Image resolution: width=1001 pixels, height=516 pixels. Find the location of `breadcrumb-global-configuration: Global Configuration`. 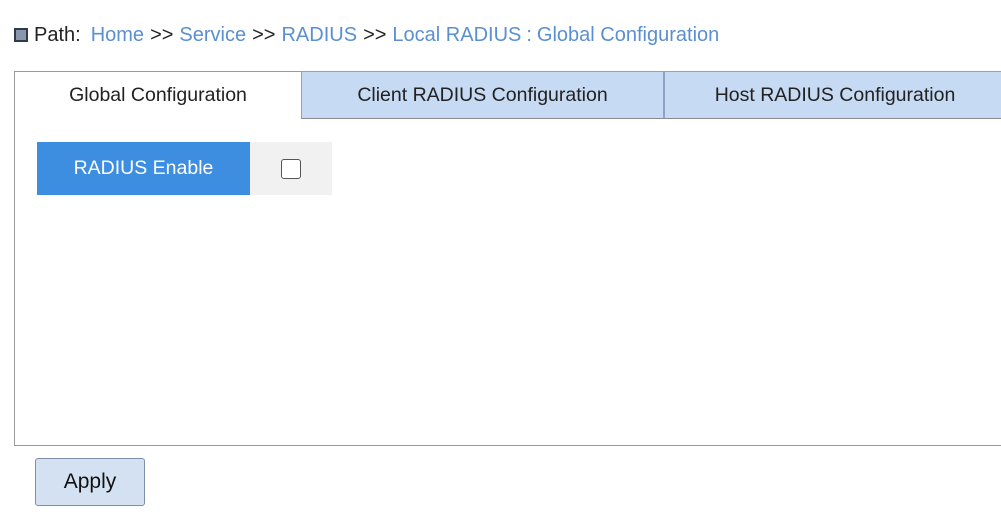

breadcrumb-global-configuration: Global Configuration is located at coordinates (628, 35).